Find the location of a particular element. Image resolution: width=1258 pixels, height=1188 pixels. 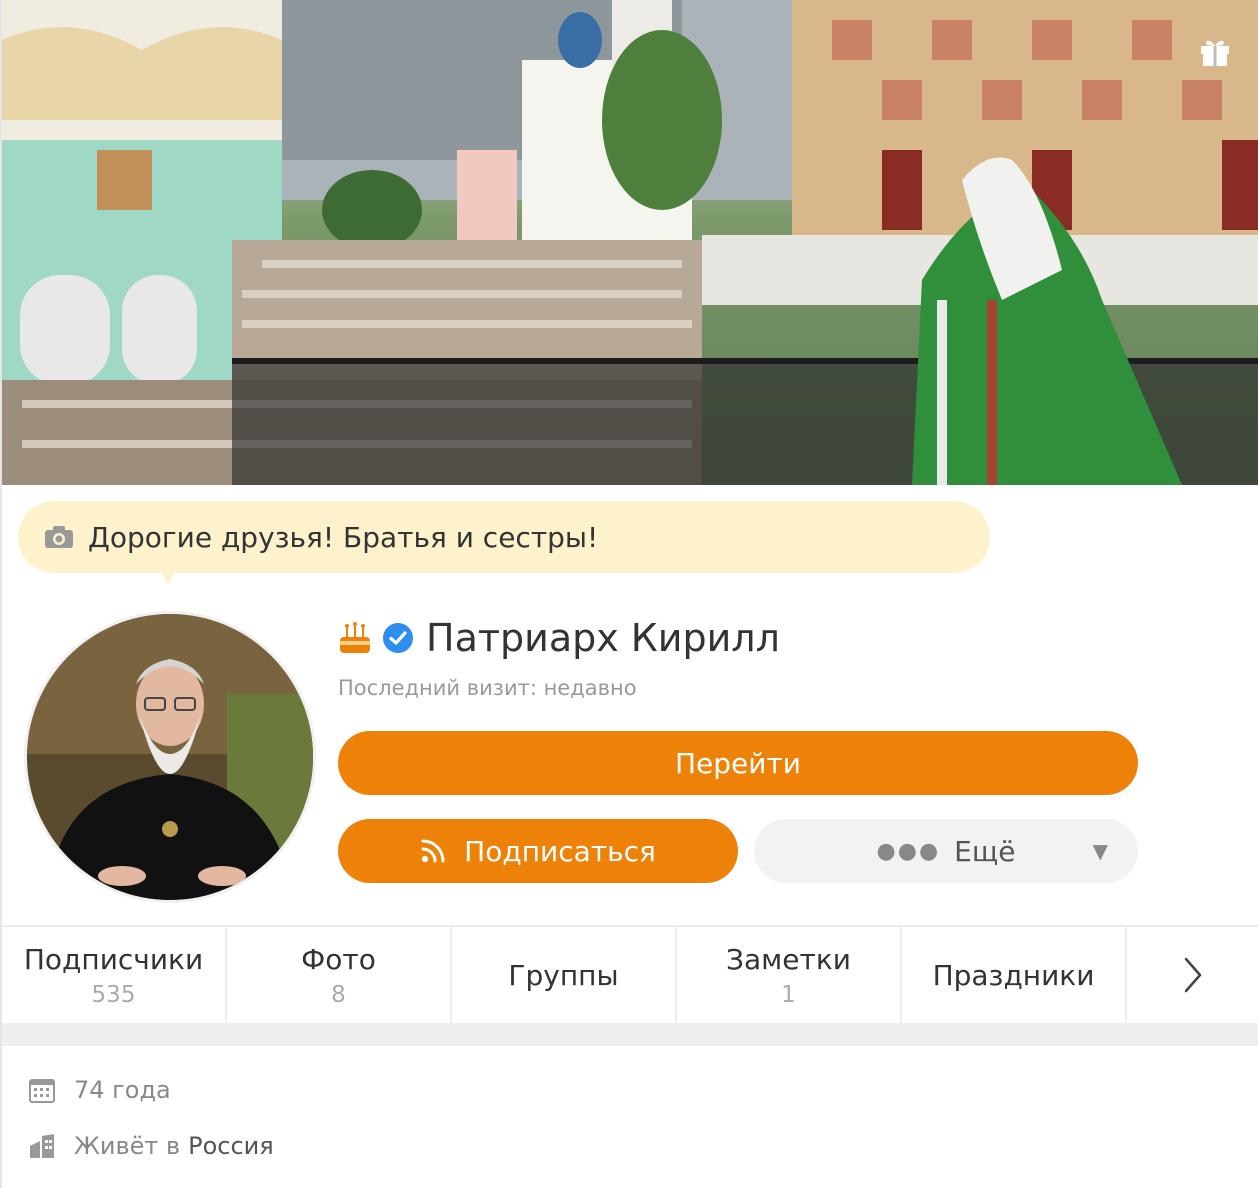

subscribe-button: Подписаться is located at coordinates (538, 851).